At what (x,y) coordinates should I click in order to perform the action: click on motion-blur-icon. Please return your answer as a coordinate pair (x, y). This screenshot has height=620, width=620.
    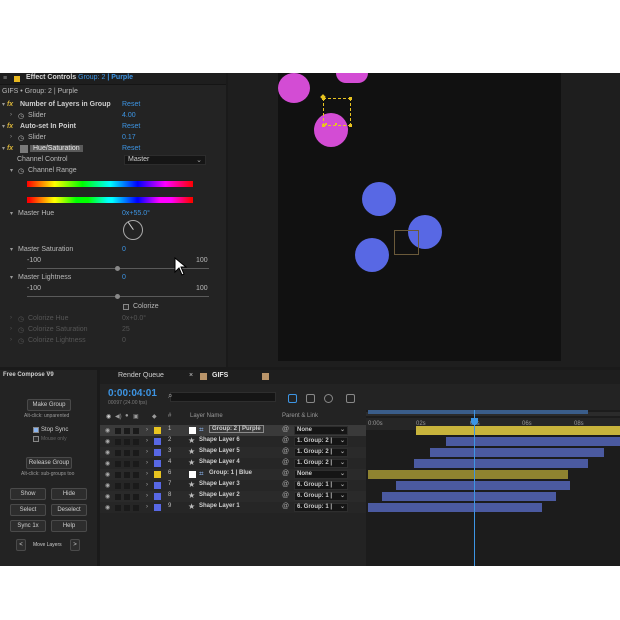
    Looking at the image, I should click on (328, 398).